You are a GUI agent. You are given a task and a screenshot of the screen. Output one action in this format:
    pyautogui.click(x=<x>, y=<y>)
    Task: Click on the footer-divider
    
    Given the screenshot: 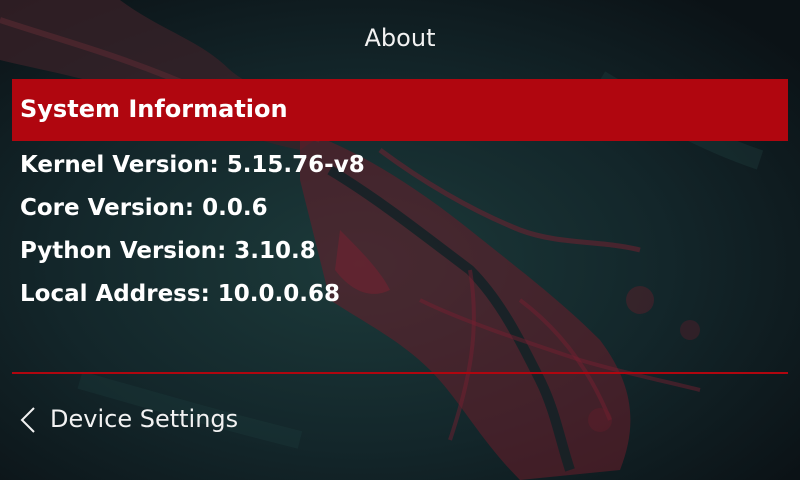 What is the action you would take?
    pyautogui.click(x=400, y=373)
    